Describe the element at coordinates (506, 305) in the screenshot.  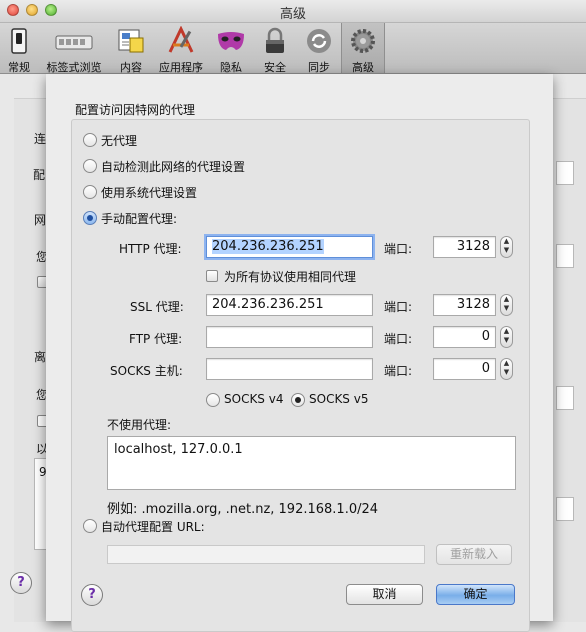
I see `ssl-port-stepper: ▲ ▼` at that location.